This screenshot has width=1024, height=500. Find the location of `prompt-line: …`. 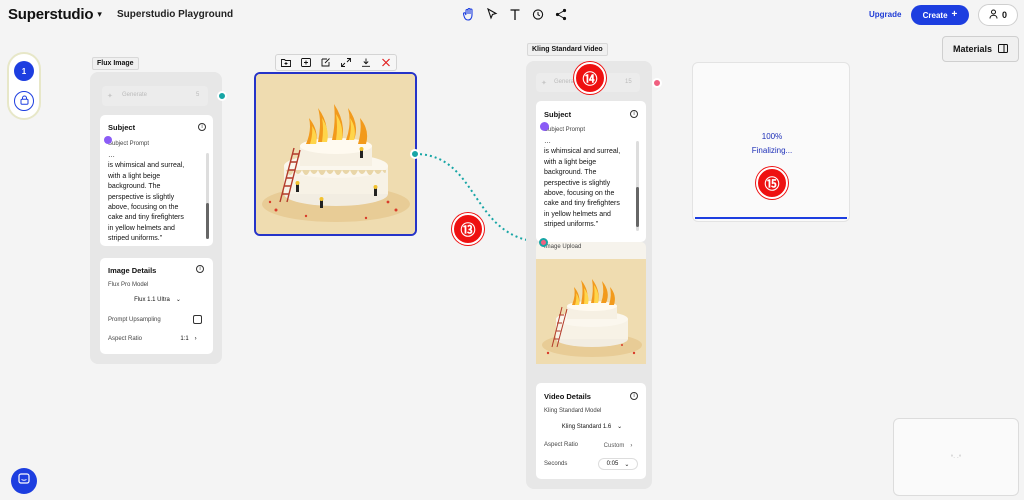

prompt-line: … is located at coordinates (547, 141).